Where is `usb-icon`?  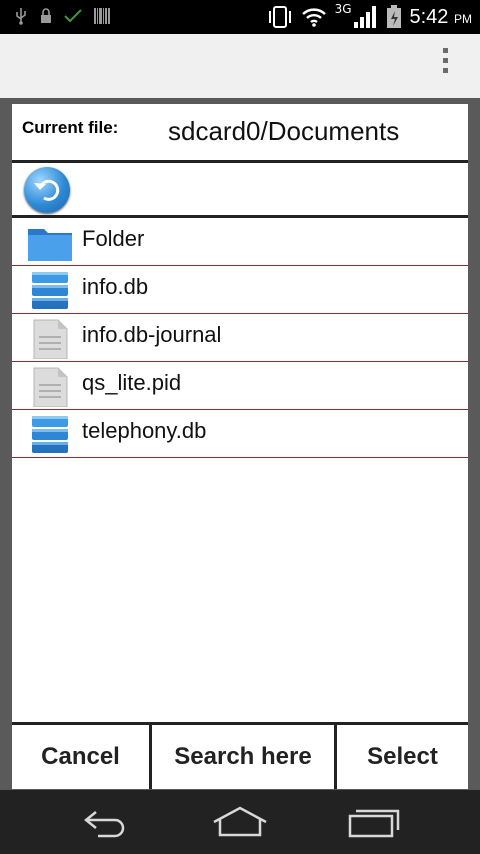 usb-icon is located at coordinates (21, 16).